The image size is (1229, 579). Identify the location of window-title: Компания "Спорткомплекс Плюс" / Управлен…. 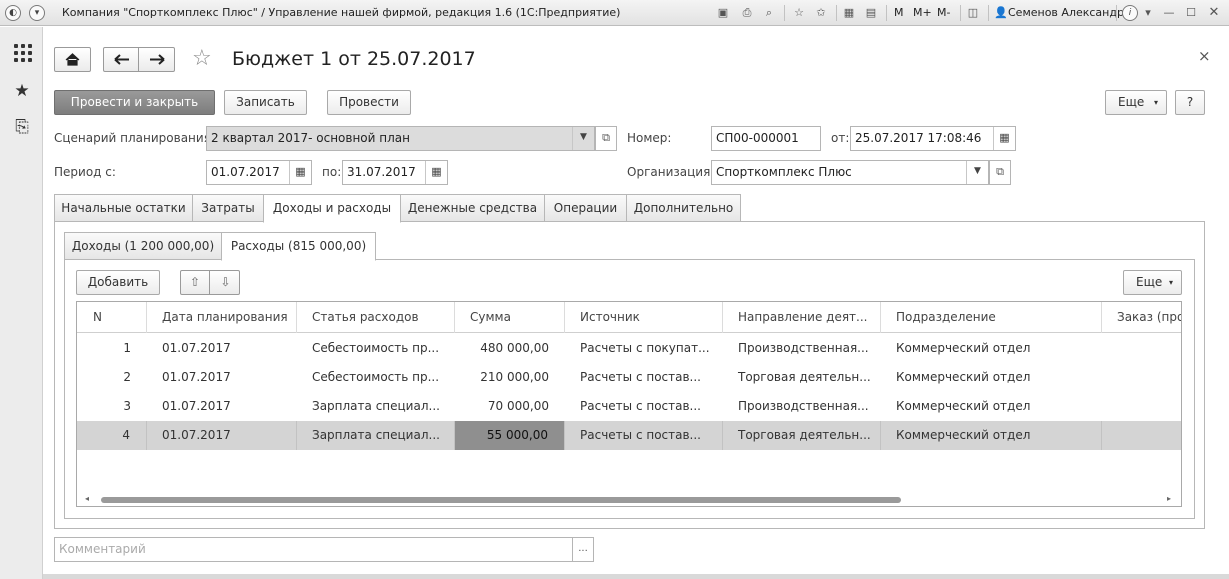
(341, 12).